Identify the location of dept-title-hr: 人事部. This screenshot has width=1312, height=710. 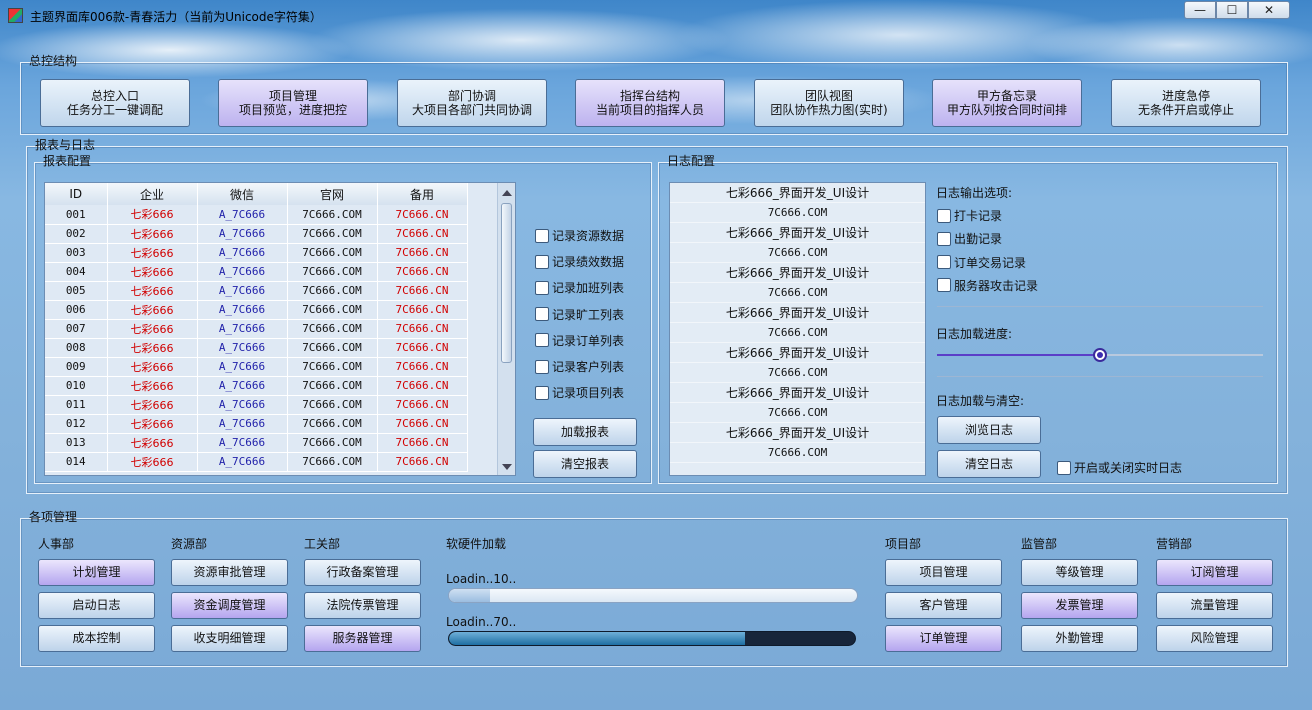
(56, 544).